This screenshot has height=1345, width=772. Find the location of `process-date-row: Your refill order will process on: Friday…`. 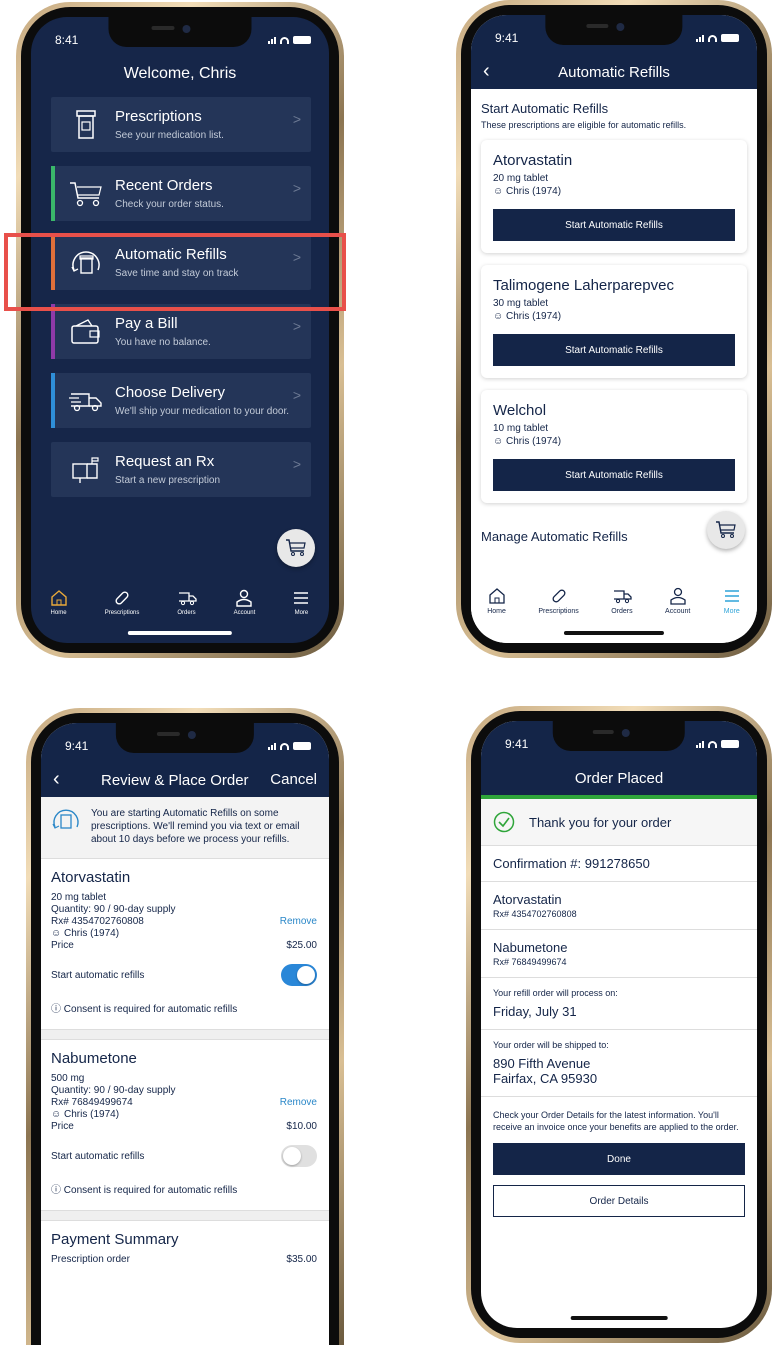

process-date-row: Your refill order will process on: Friday… is located at coordinates (619, 1004).